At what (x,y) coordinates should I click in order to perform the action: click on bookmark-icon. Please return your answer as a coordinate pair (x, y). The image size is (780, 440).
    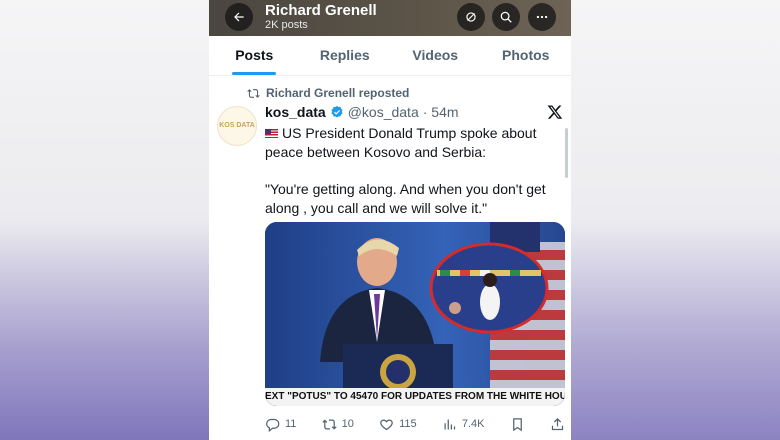
    Looking at the image, I should click on (517, 424).